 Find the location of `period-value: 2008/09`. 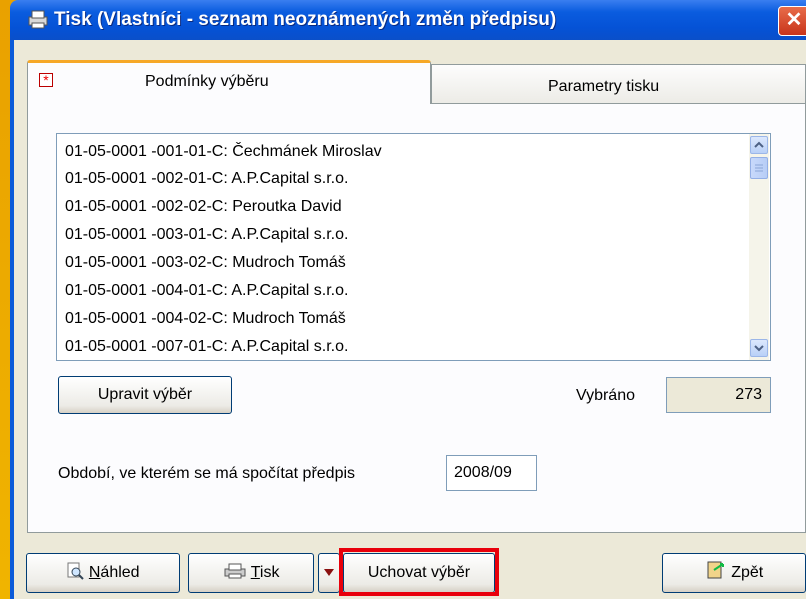

period-value: 2008/09 is located at coordinates (483, 472).